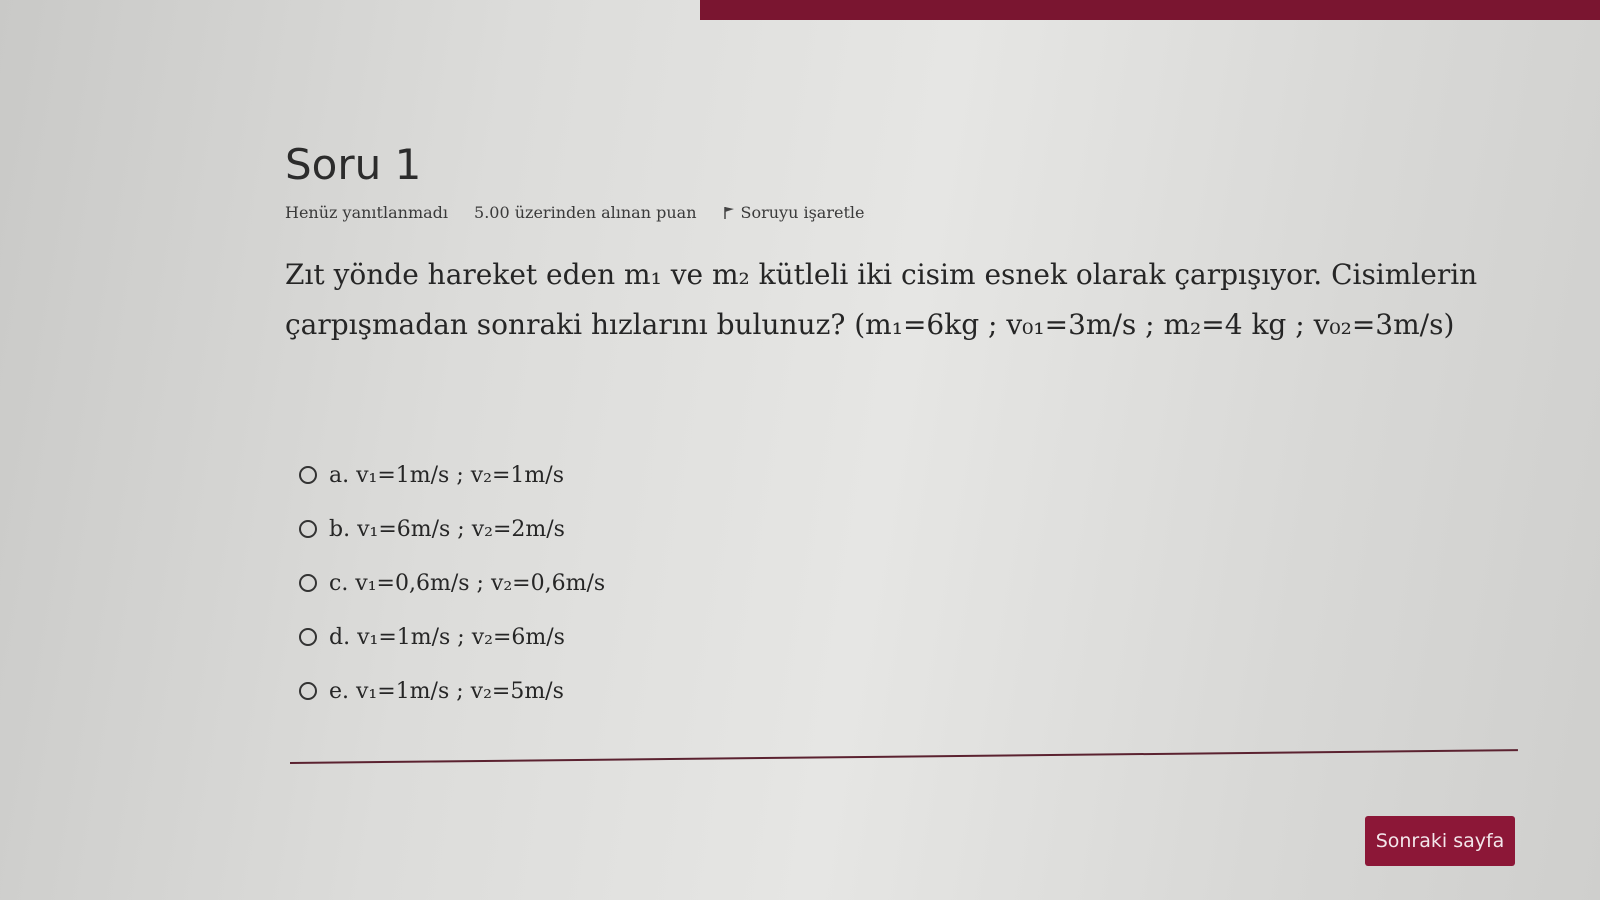 The image size is (1600, 900). I want to click on answer-label: a. v₁=1m/s ; v₂=1m/s, so click(446, 475).